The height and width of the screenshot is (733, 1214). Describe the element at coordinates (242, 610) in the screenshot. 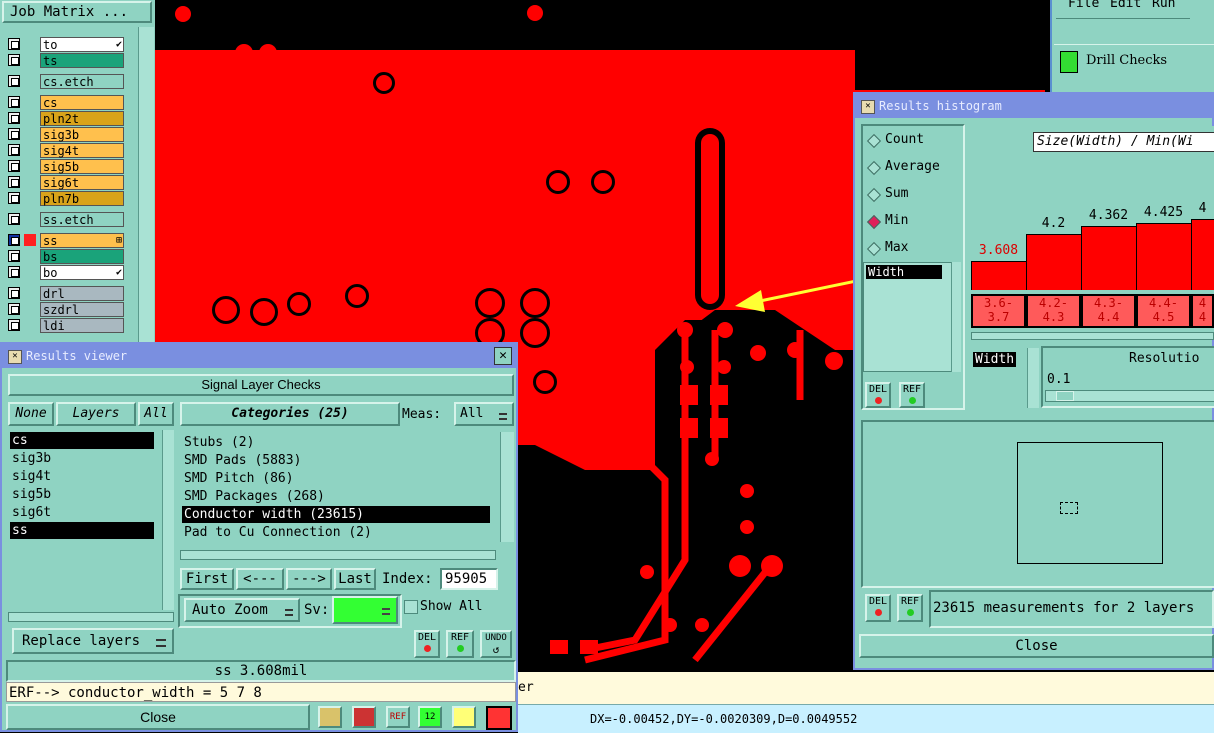

I see `auto-zoom-dropdown: Auto Zoom` at that location.